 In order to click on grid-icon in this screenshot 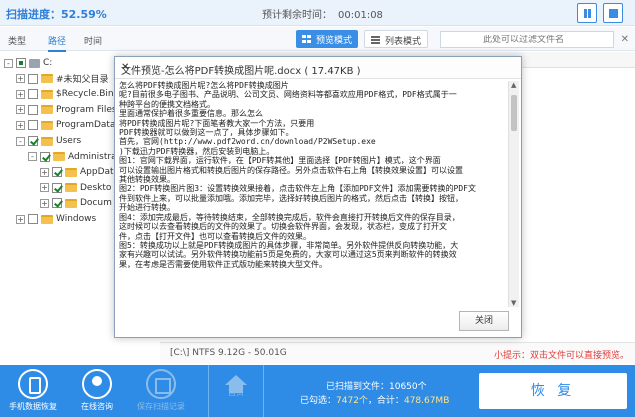, I will do `click(306, 39)`.